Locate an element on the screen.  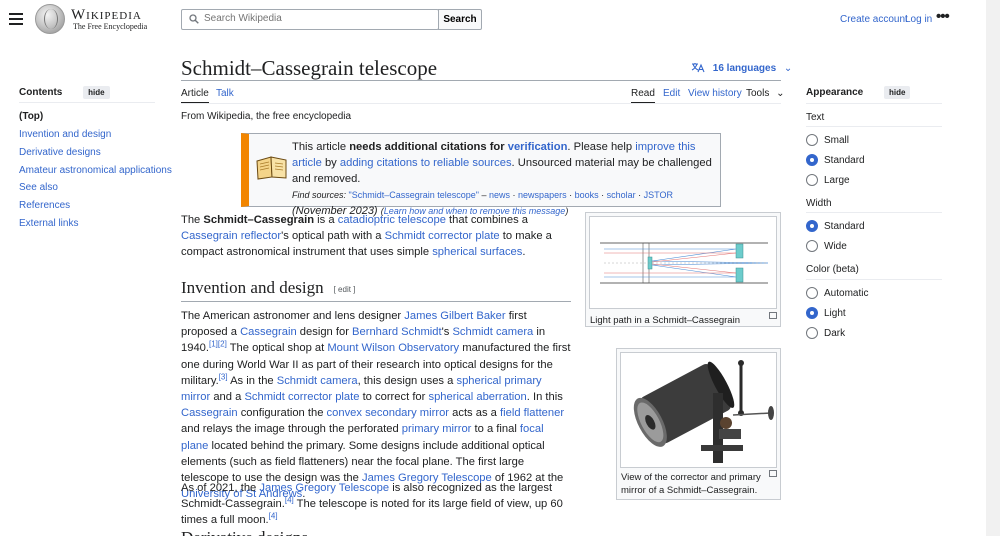
article-link: James Gilbert Baker is located at coordinates (454, 316).